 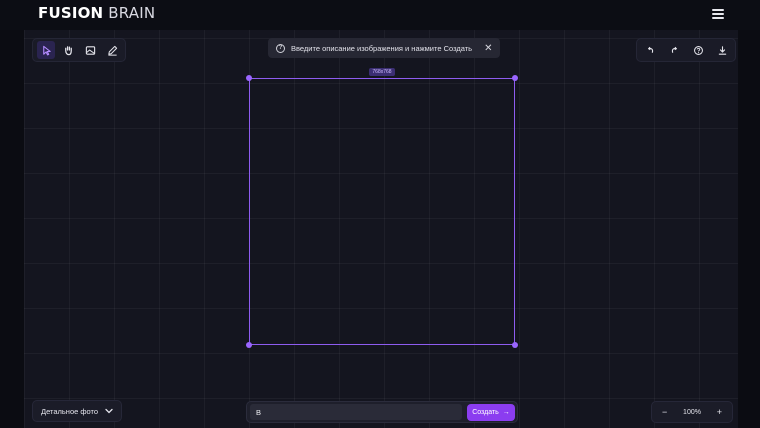 I want to click on download-icon, so click(x=722, y=50).